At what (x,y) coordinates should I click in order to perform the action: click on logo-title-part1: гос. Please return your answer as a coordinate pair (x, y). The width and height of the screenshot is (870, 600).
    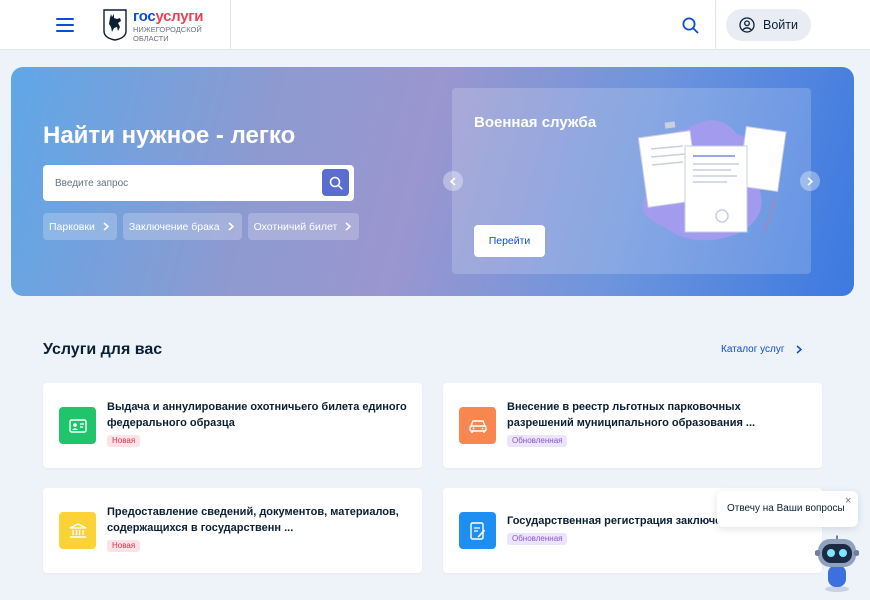
    Looking at the image, I should click on (144, 16).